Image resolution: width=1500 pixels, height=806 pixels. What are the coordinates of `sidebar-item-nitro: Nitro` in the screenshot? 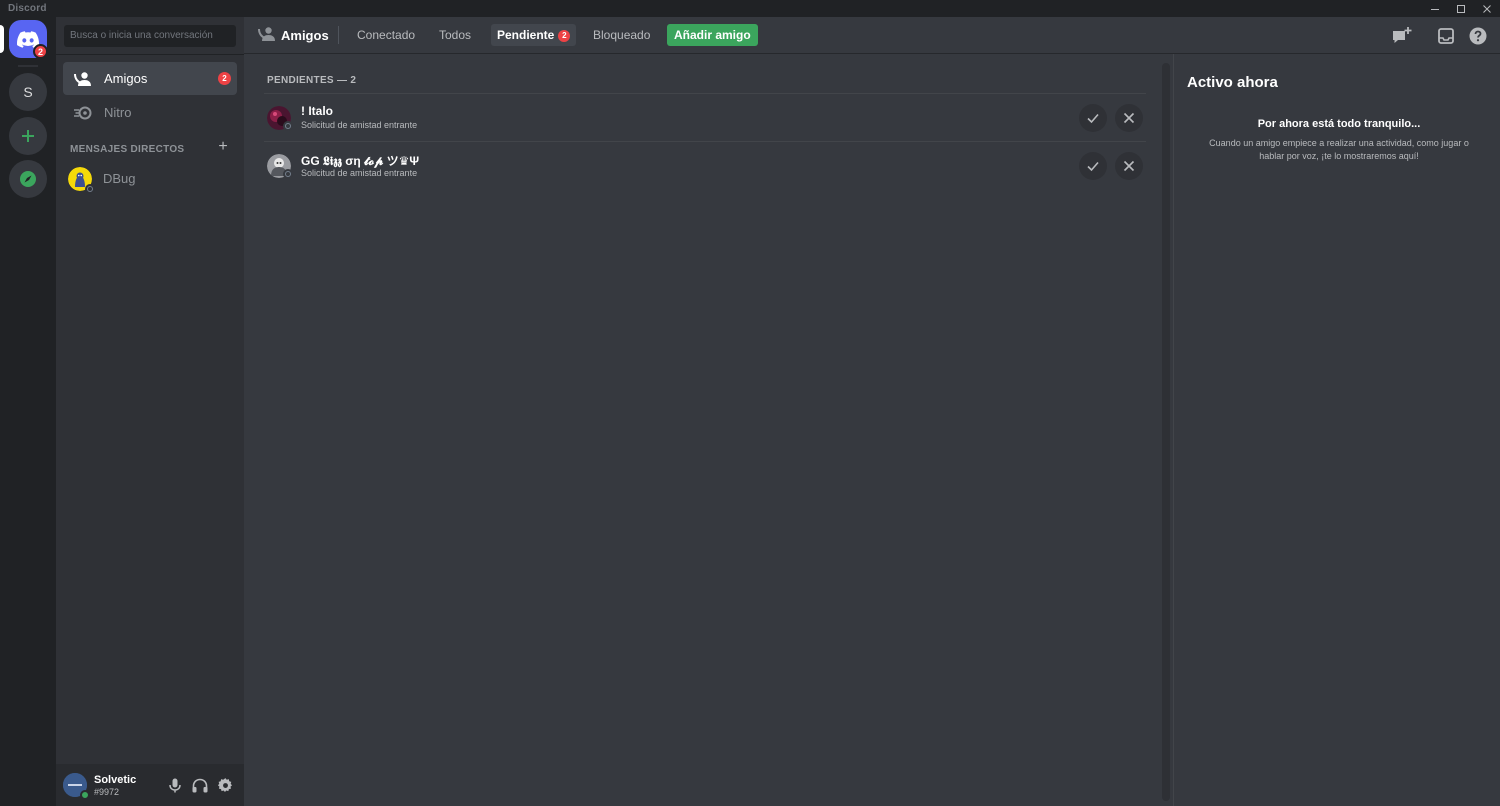 It's located at (150, 112).